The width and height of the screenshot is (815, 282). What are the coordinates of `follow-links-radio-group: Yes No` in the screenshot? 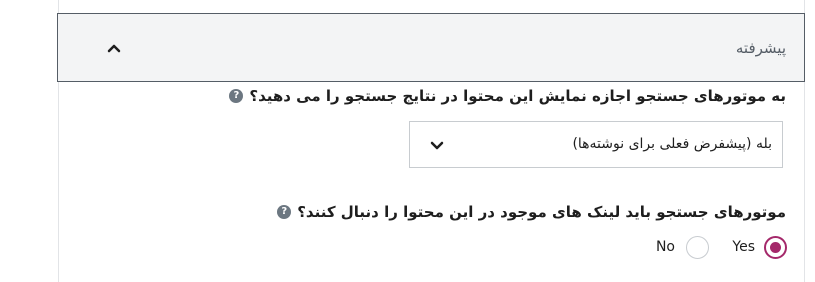 It's located at (407, 248).